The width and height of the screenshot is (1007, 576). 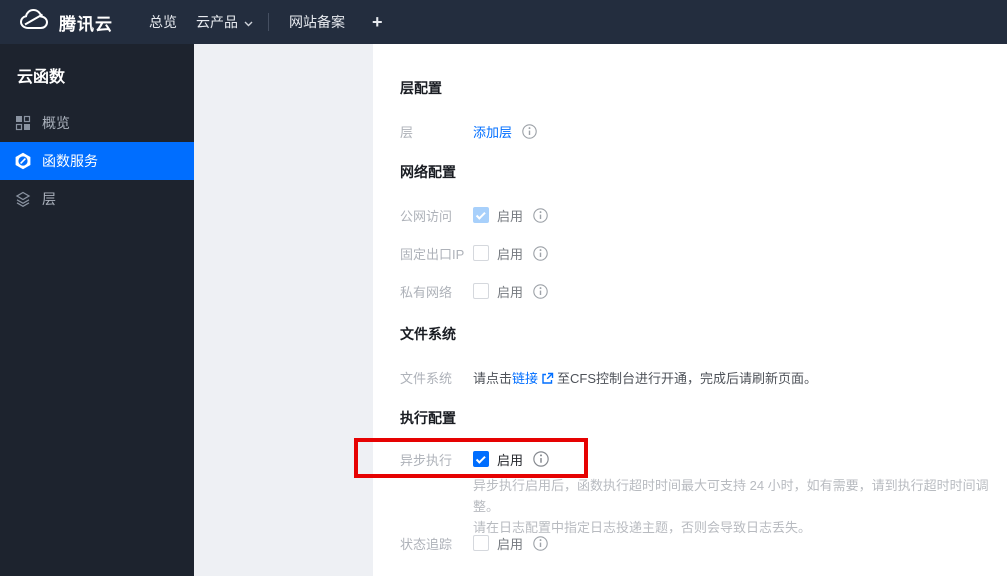 I want to click on private-network-label: 私有网络, so click(x=426, y=292).